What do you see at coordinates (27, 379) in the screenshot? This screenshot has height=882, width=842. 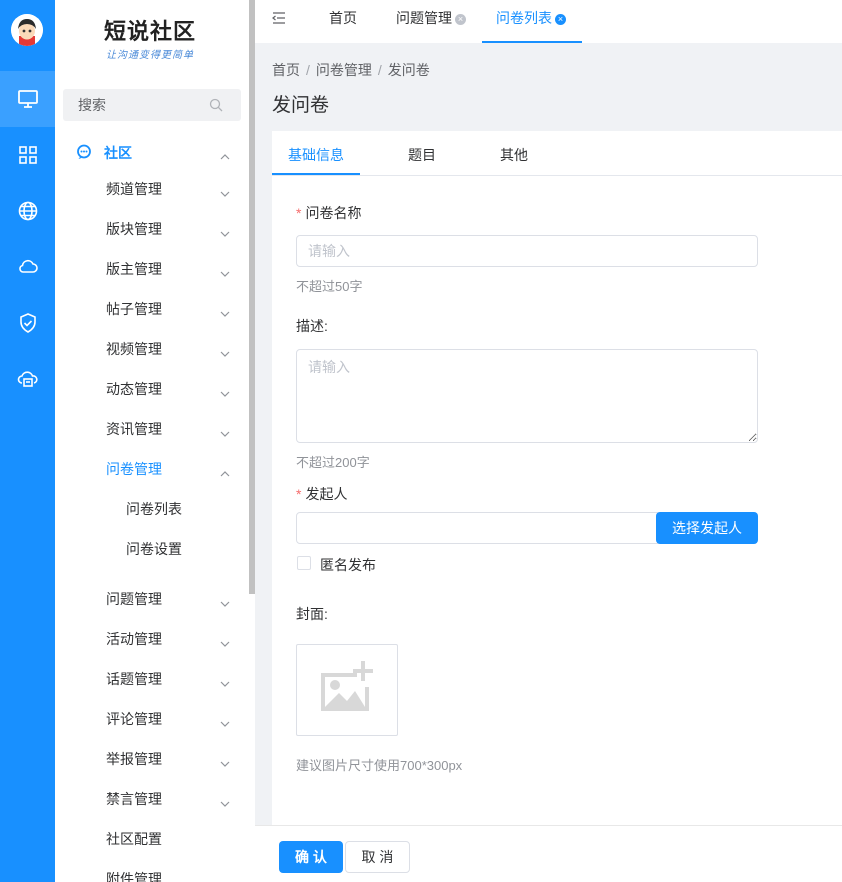 I see `cloud-printer-icon` at bounding box center [27, 379].